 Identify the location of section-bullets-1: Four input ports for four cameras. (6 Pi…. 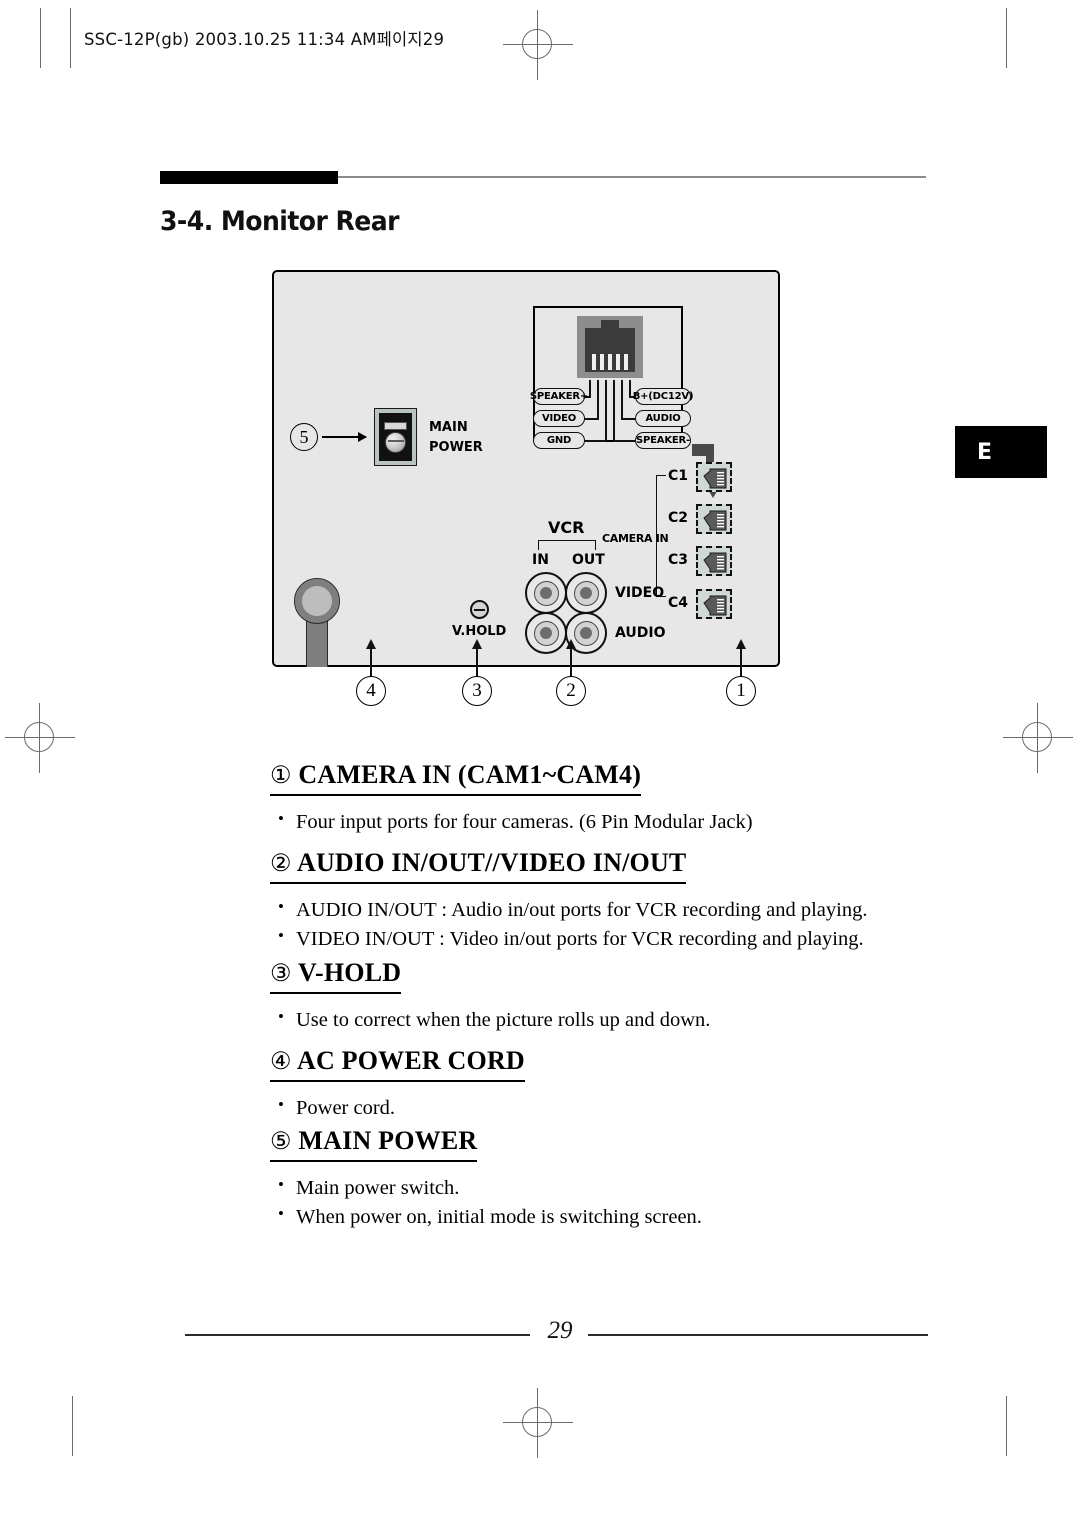
(620, 822).